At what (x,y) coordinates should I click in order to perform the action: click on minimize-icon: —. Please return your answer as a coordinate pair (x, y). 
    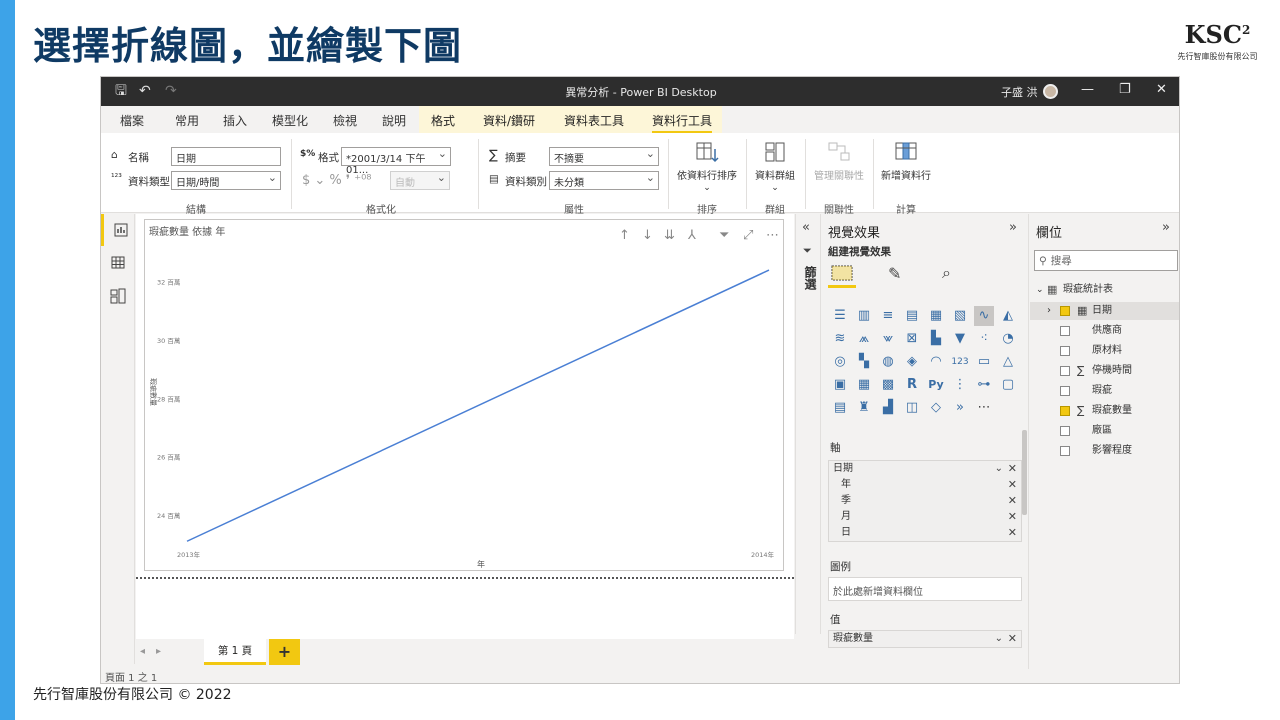
    Looking at the image, I should click on (1087, 89).